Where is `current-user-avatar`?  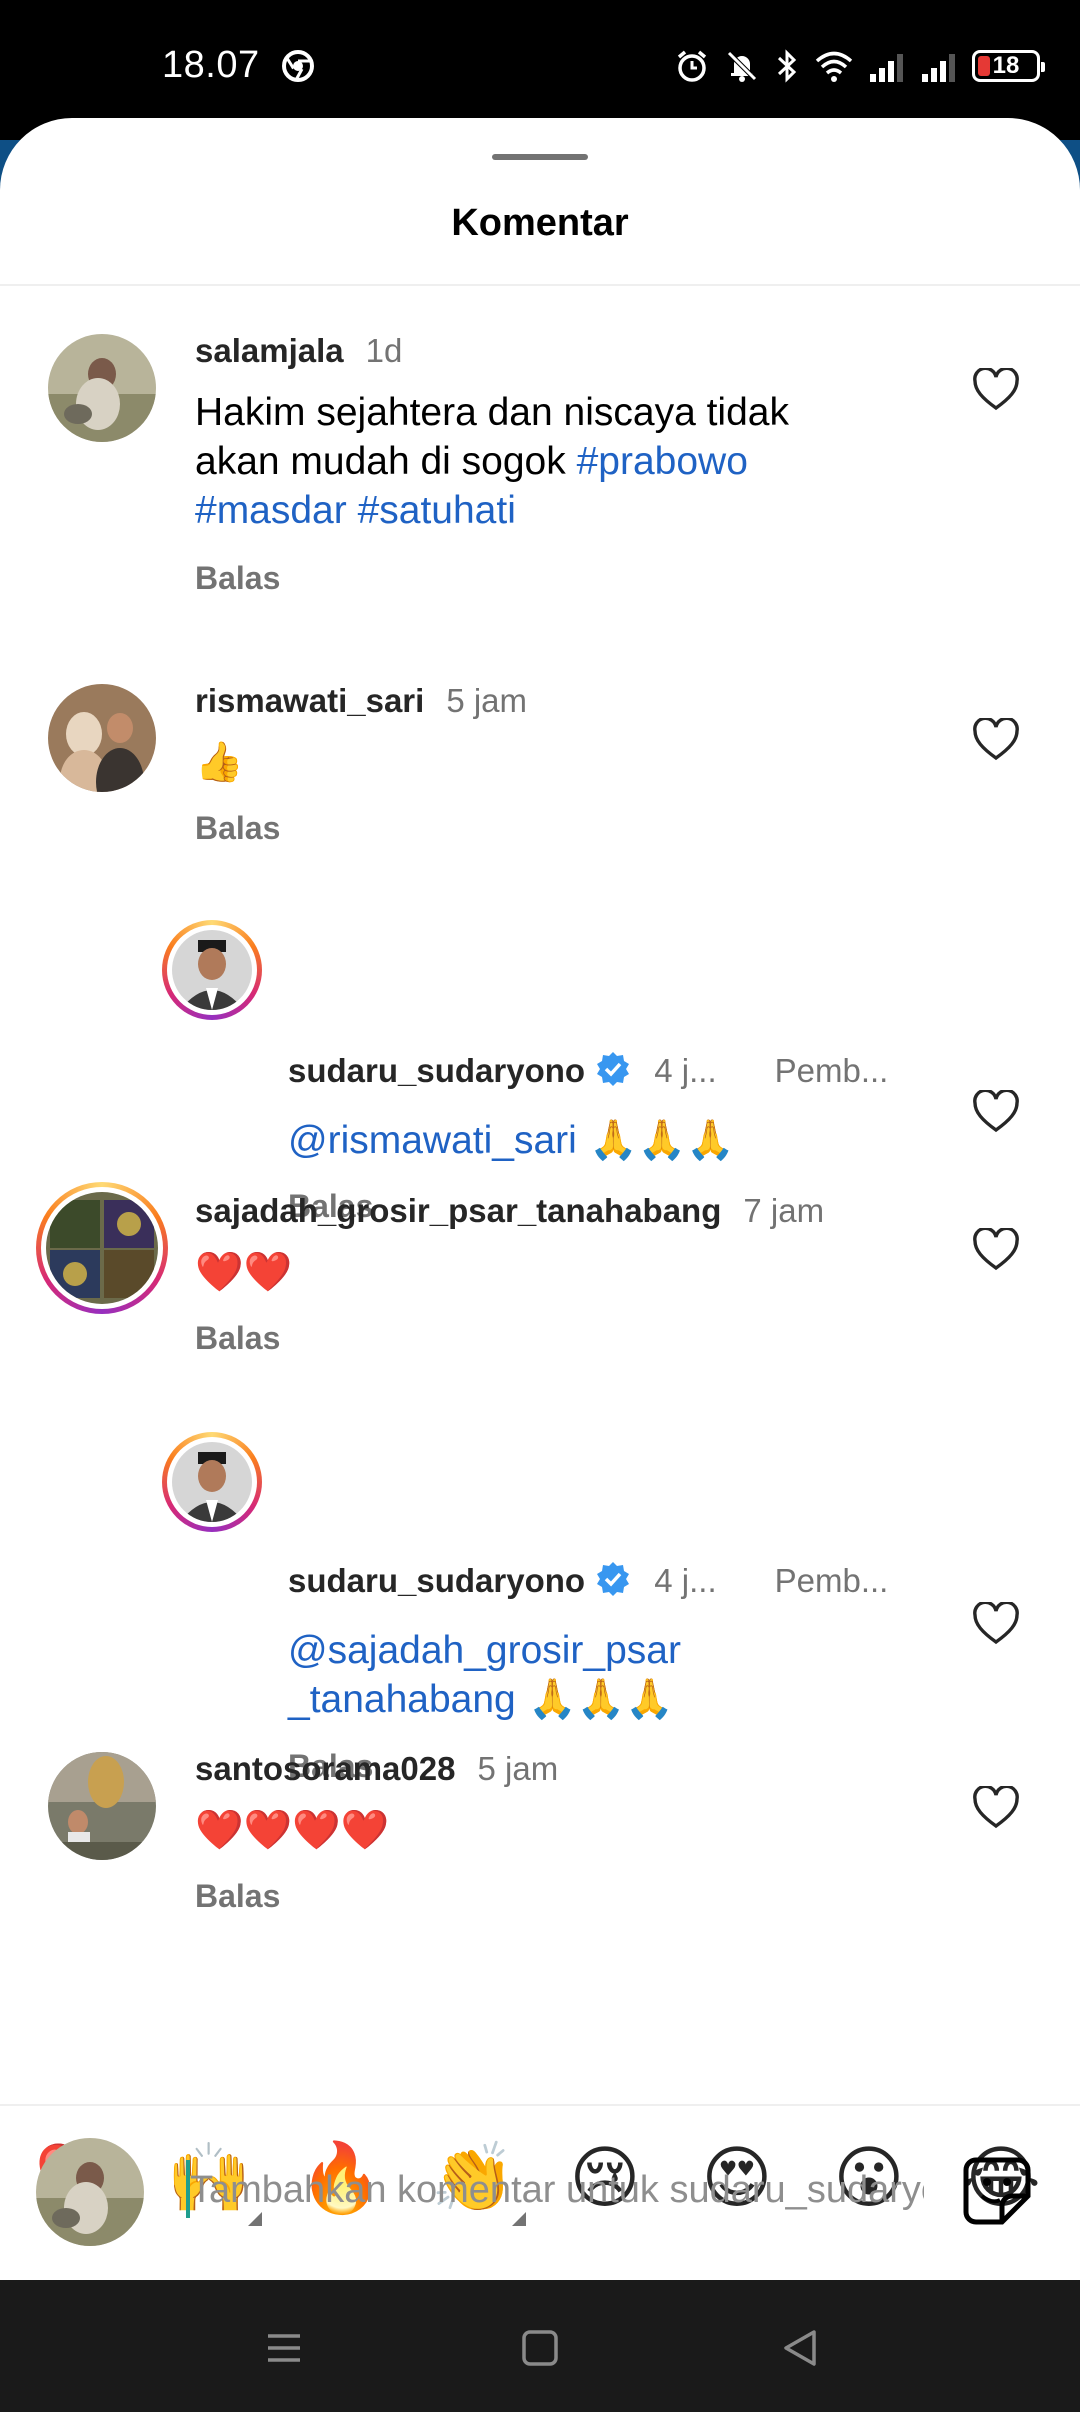
current-user-avatar is located at coordinates (90, 2192).